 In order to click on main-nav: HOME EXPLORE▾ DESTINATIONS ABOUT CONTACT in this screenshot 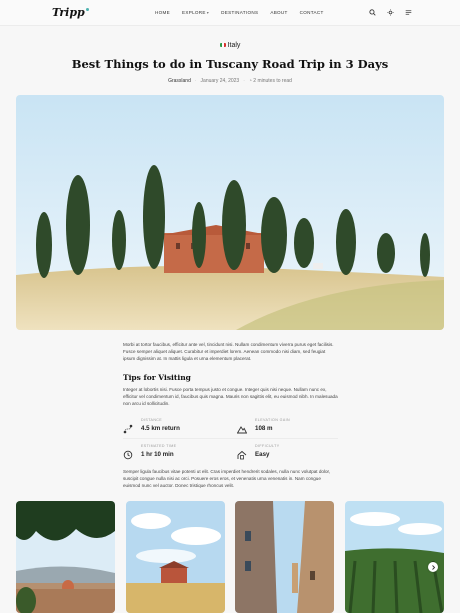, I will do `click(245, 12)`.